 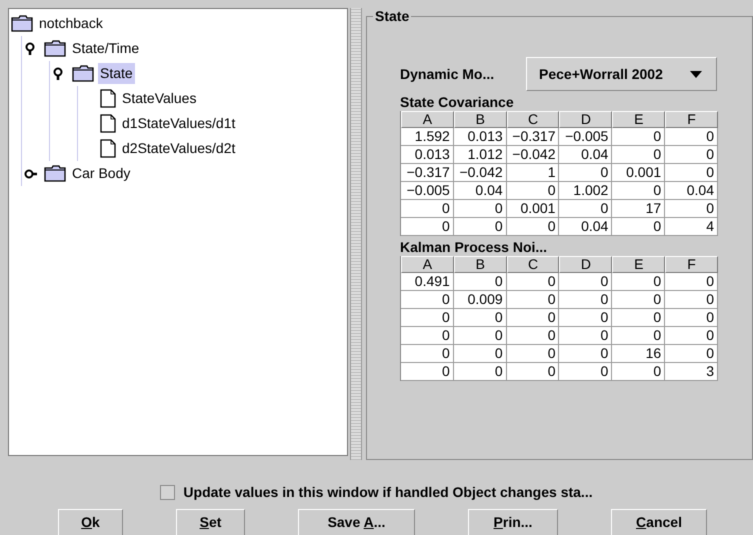 I want to click on model-dropdown: Pece+Worrall 2002, so click(x=621, y=74).